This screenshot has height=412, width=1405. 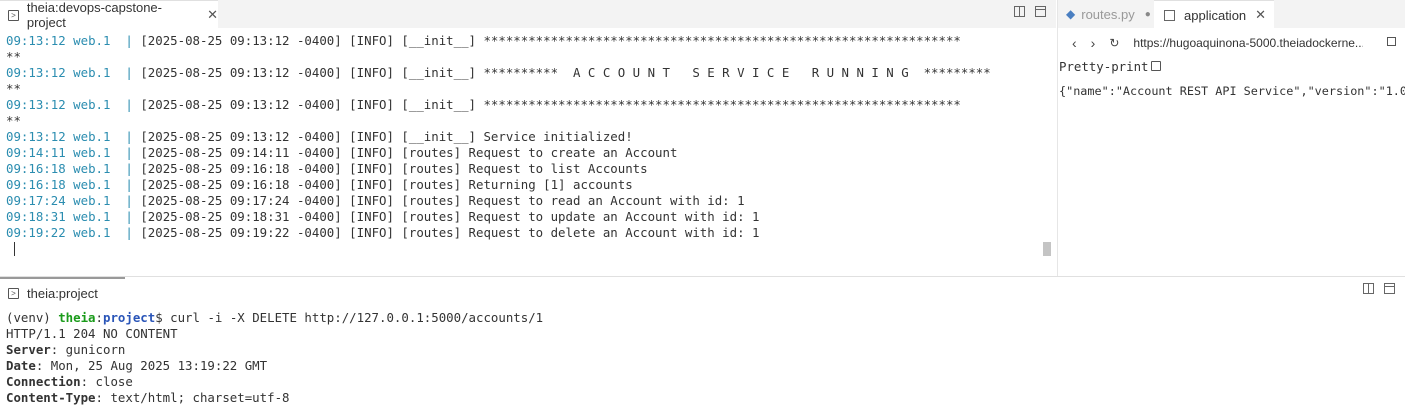 I want to click on prompt-colon: :, so click(x=99, y=317).